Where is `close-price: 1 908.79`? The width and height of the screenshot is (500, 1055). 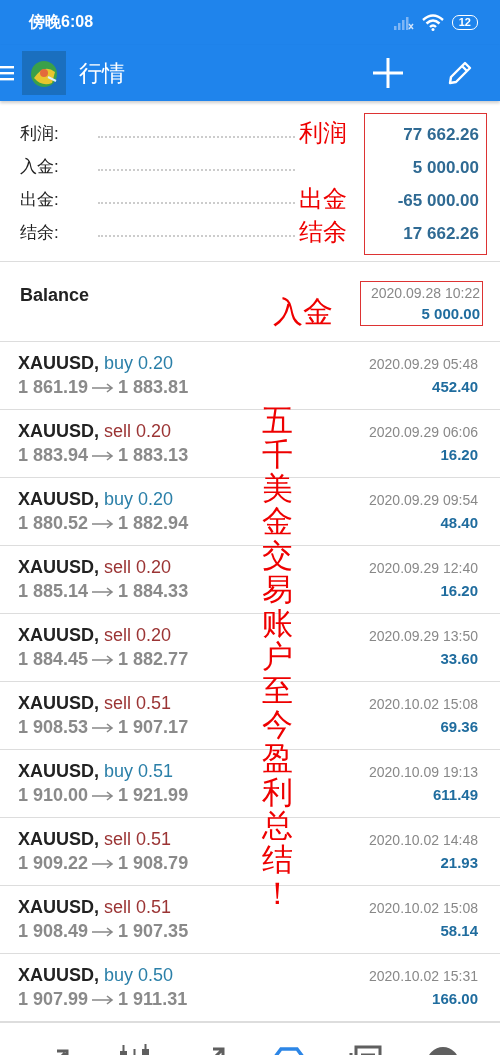
close-price: 1 908.79 is located at coordinates (153, 863).